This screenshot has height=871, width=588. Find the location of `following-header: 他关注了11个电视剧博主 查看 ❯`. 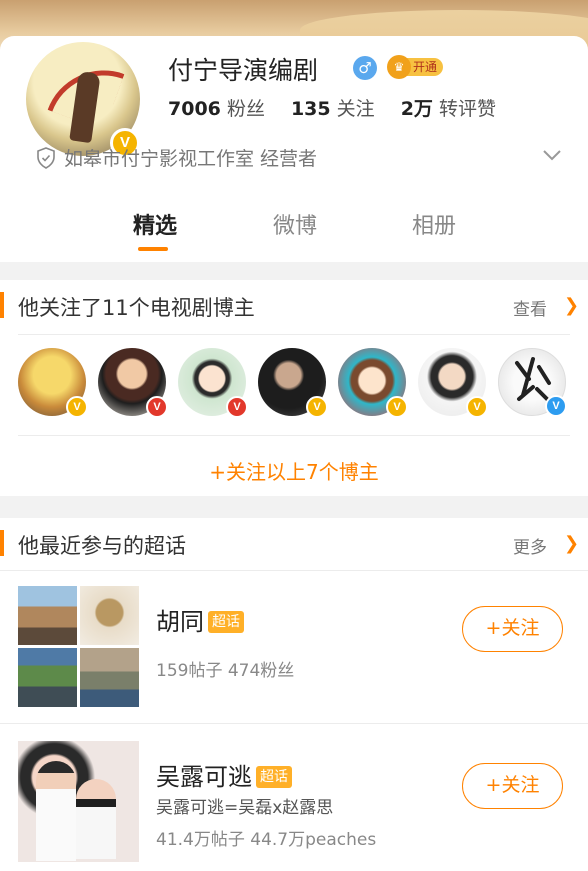

following-header: 他关注了11个电视剧博主 查看 ❯ is located at coordinates (294, 307).